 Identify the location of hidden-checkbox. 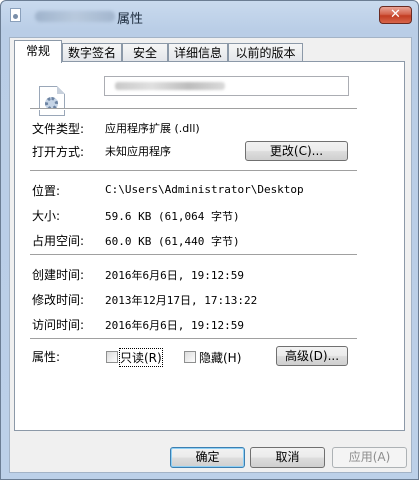
(190, 357).